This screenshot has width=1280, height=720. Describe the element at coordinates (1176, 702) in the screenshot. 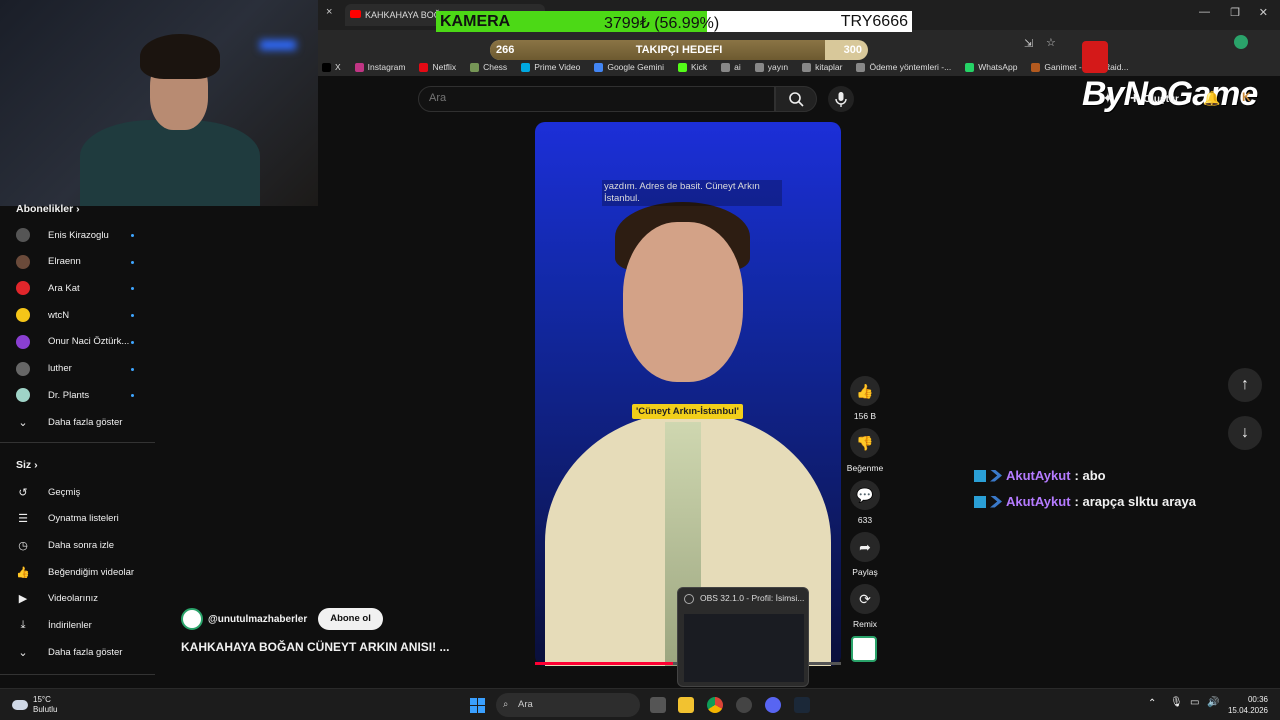

I see `microphone-tray-icon: 🎙` at that location.